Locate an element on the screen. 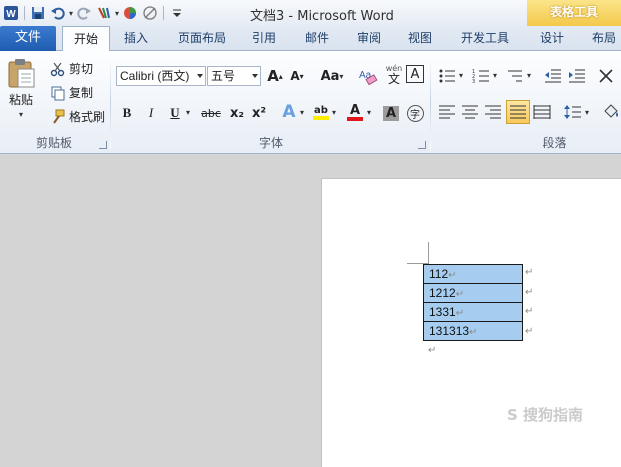 This screenshot has width=621, height=467. subscript-button: x₂ is located at coordinates (237, 113).